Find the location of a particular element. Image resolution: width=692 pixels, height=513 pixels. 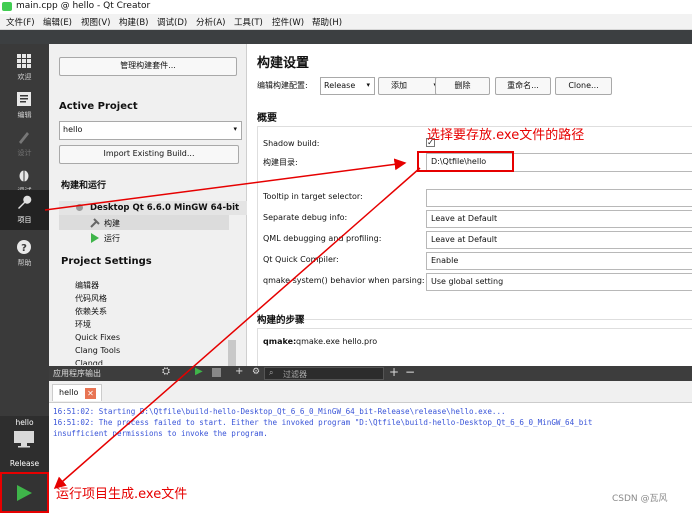

watermark: CSDN @瓦风 is located at coordinates (640, 499).